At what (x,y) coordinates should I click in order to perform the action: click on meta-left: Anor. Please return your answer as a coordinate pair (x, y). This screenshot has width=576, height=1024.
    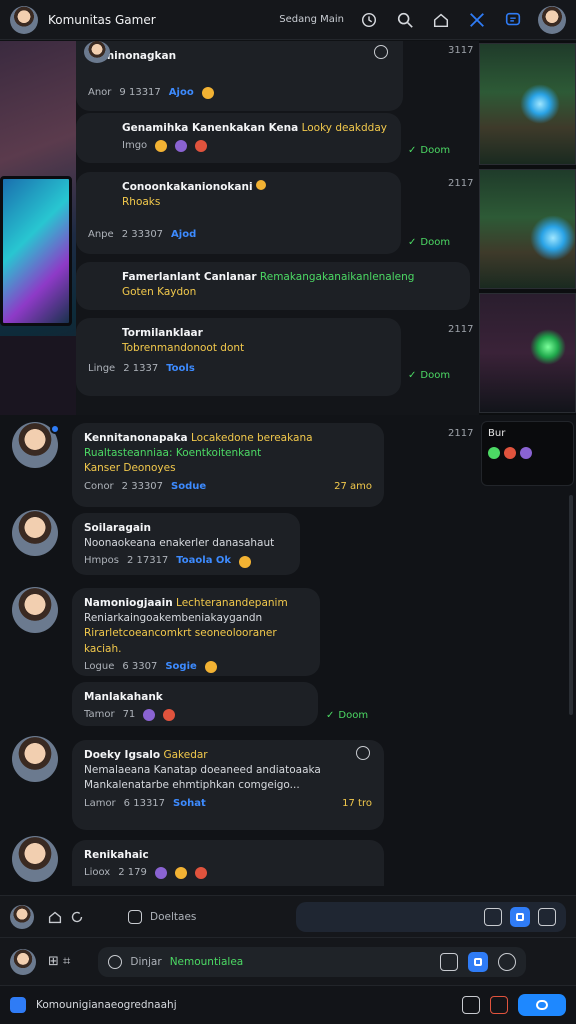
    Looking at the image, I should click on (100, 93).